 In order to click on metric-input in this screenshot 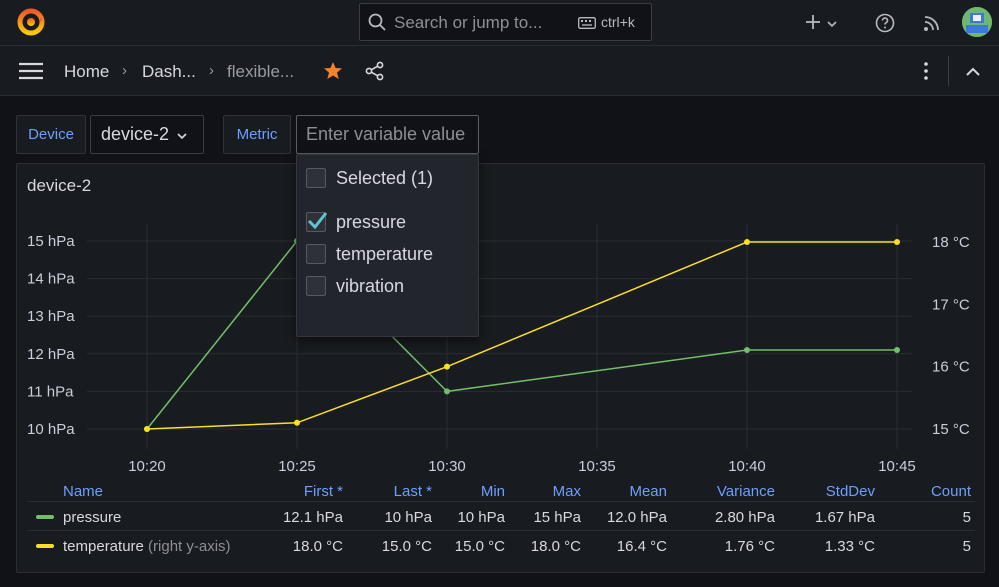, I will do `click(387, 134)`.